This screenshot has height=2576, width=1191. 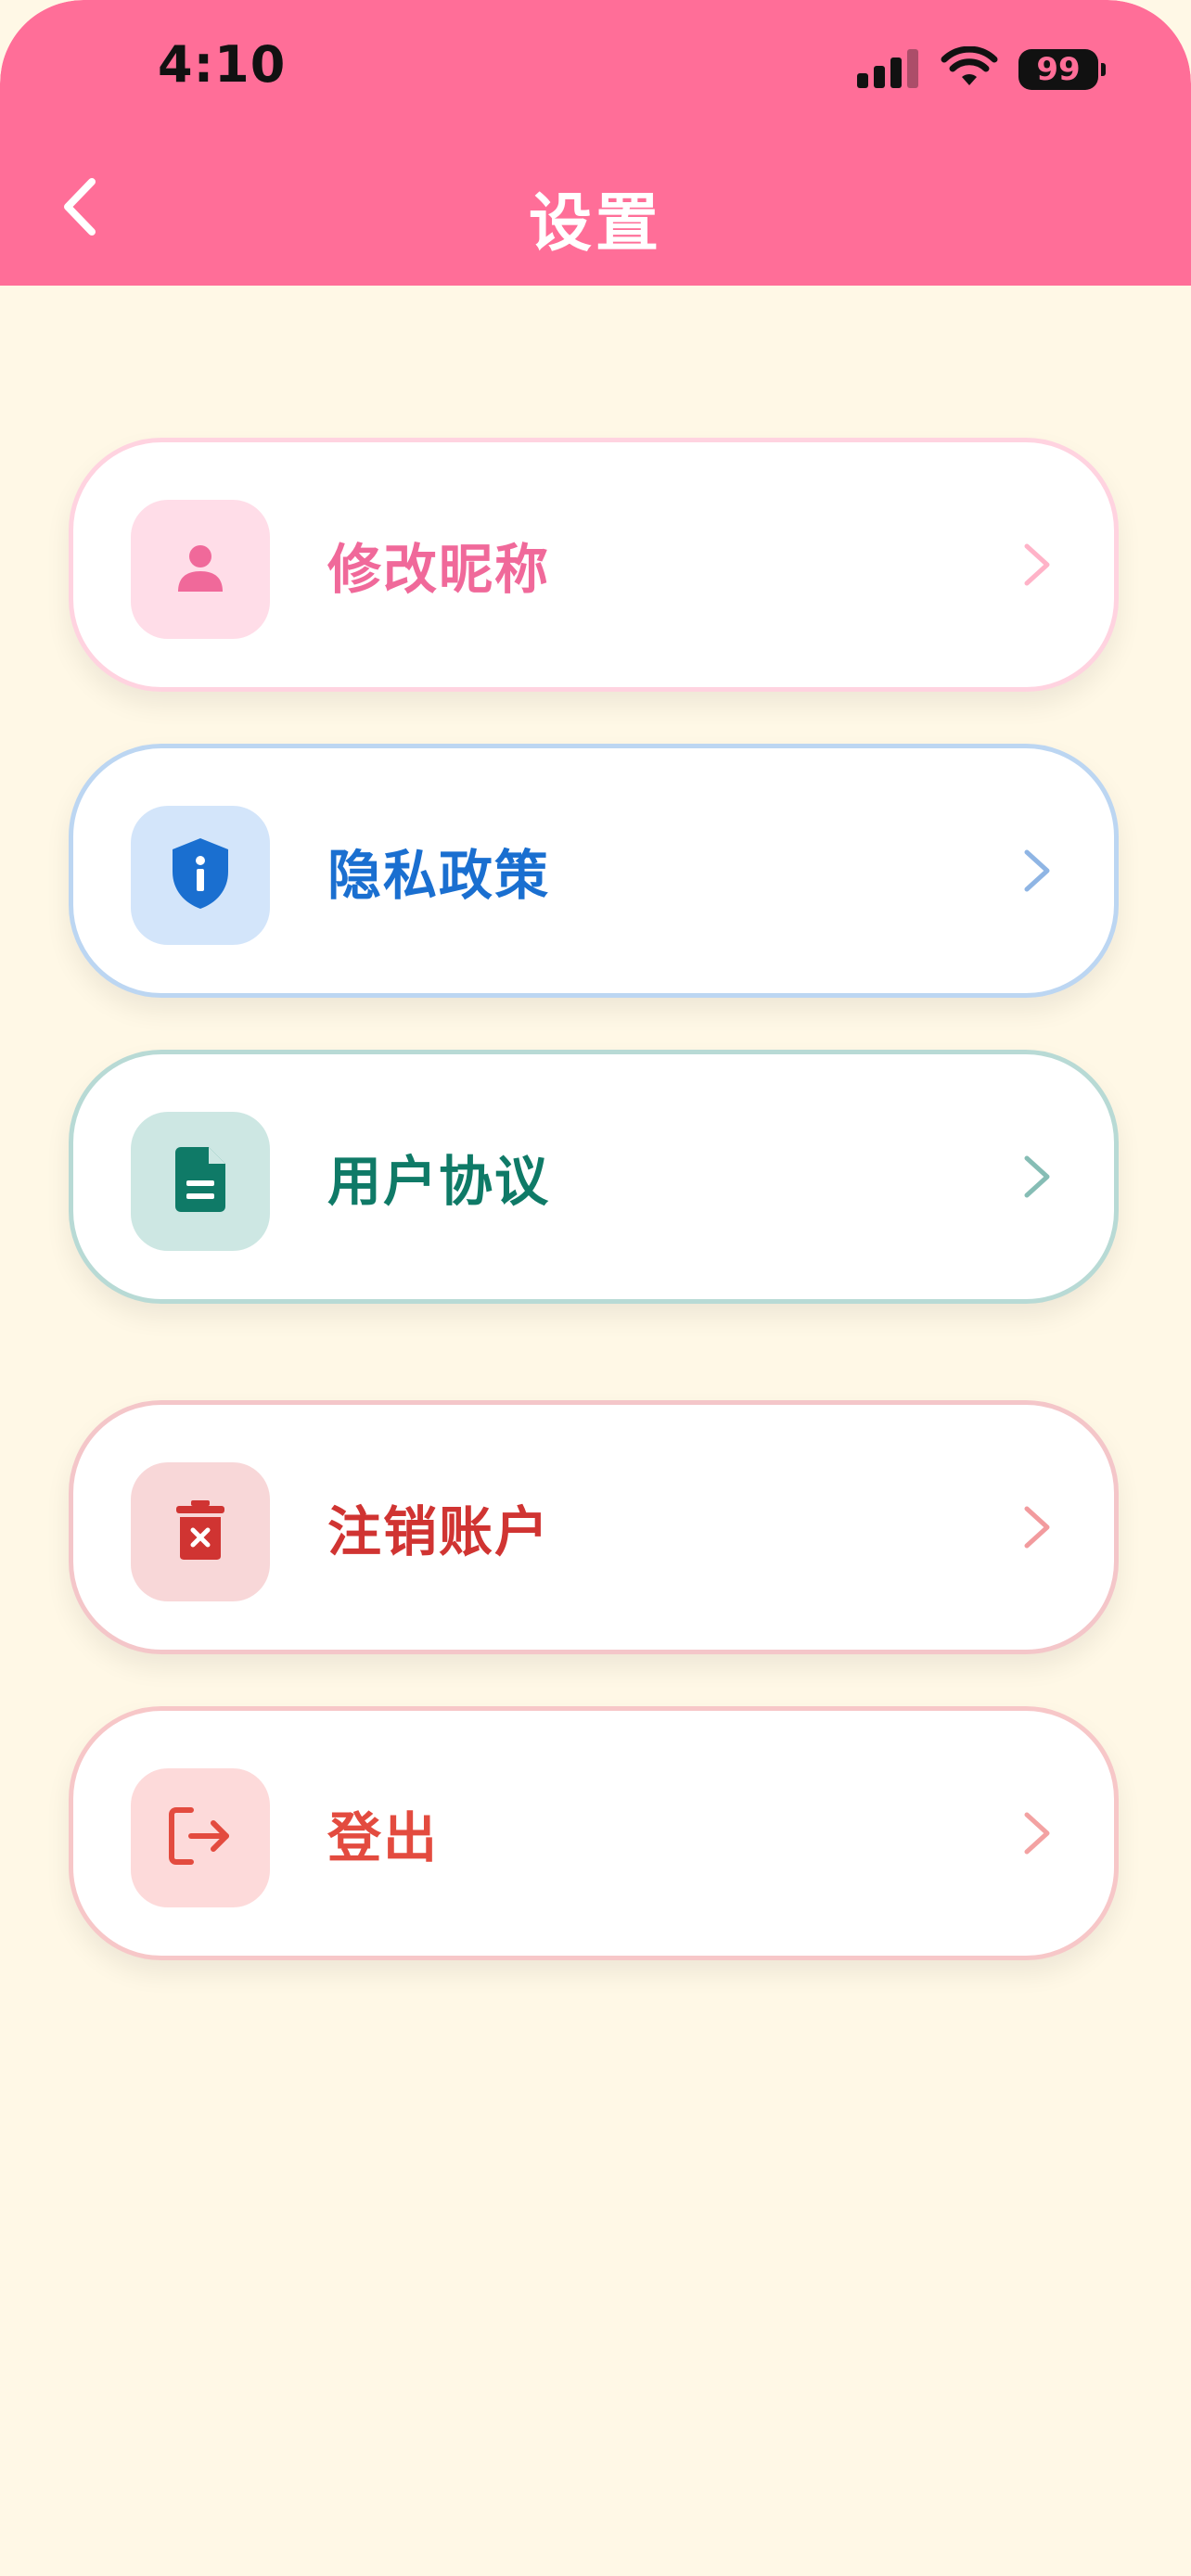 I want to click on battery-indicator: 99, so click(x=1062, y=69).